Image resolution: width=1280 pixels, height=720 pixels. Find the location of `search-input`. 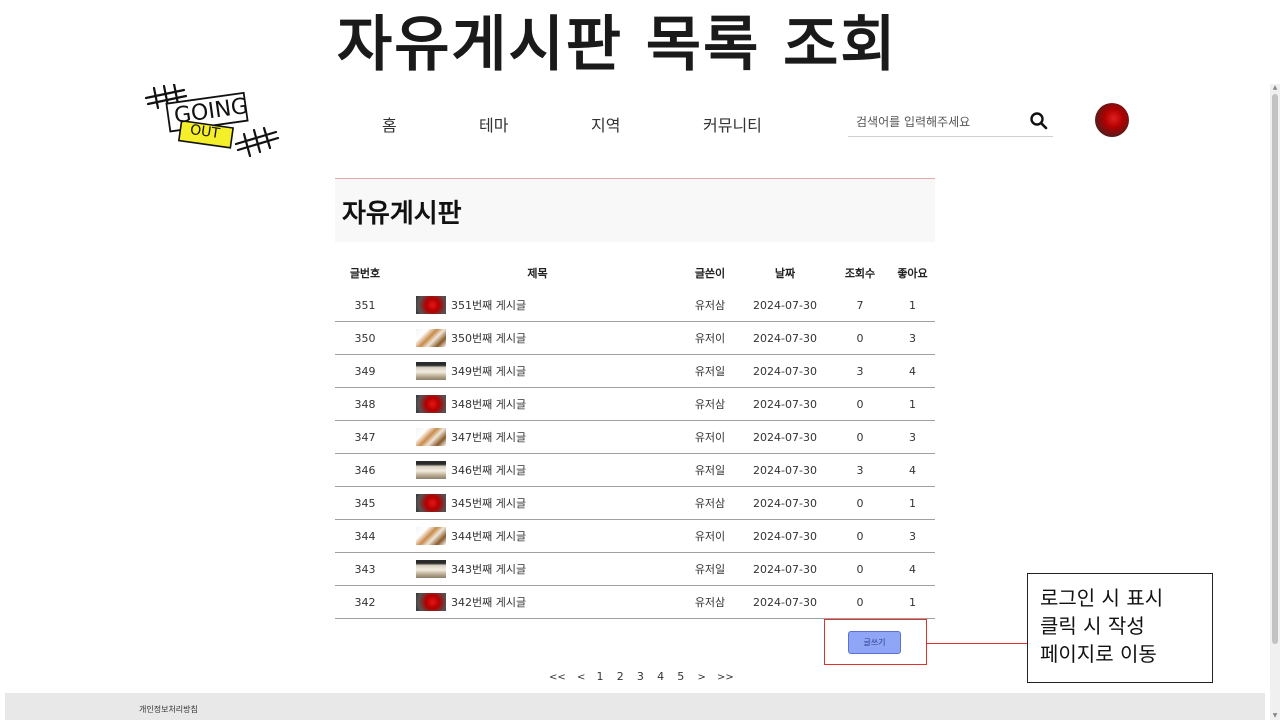

search-input is located at coordinates (941, 122).